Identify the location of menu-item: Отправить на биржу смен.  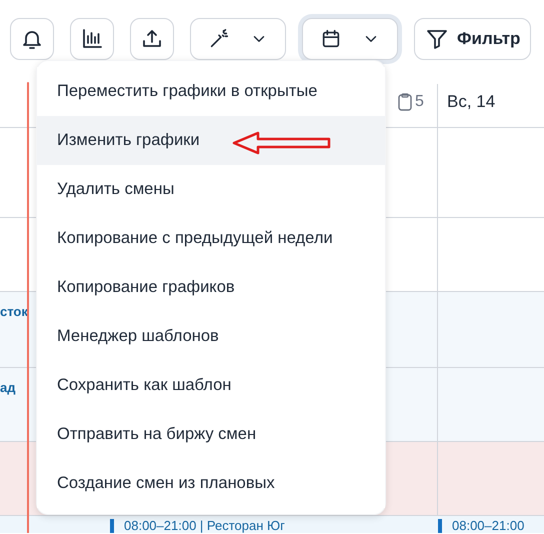
(211, 434).